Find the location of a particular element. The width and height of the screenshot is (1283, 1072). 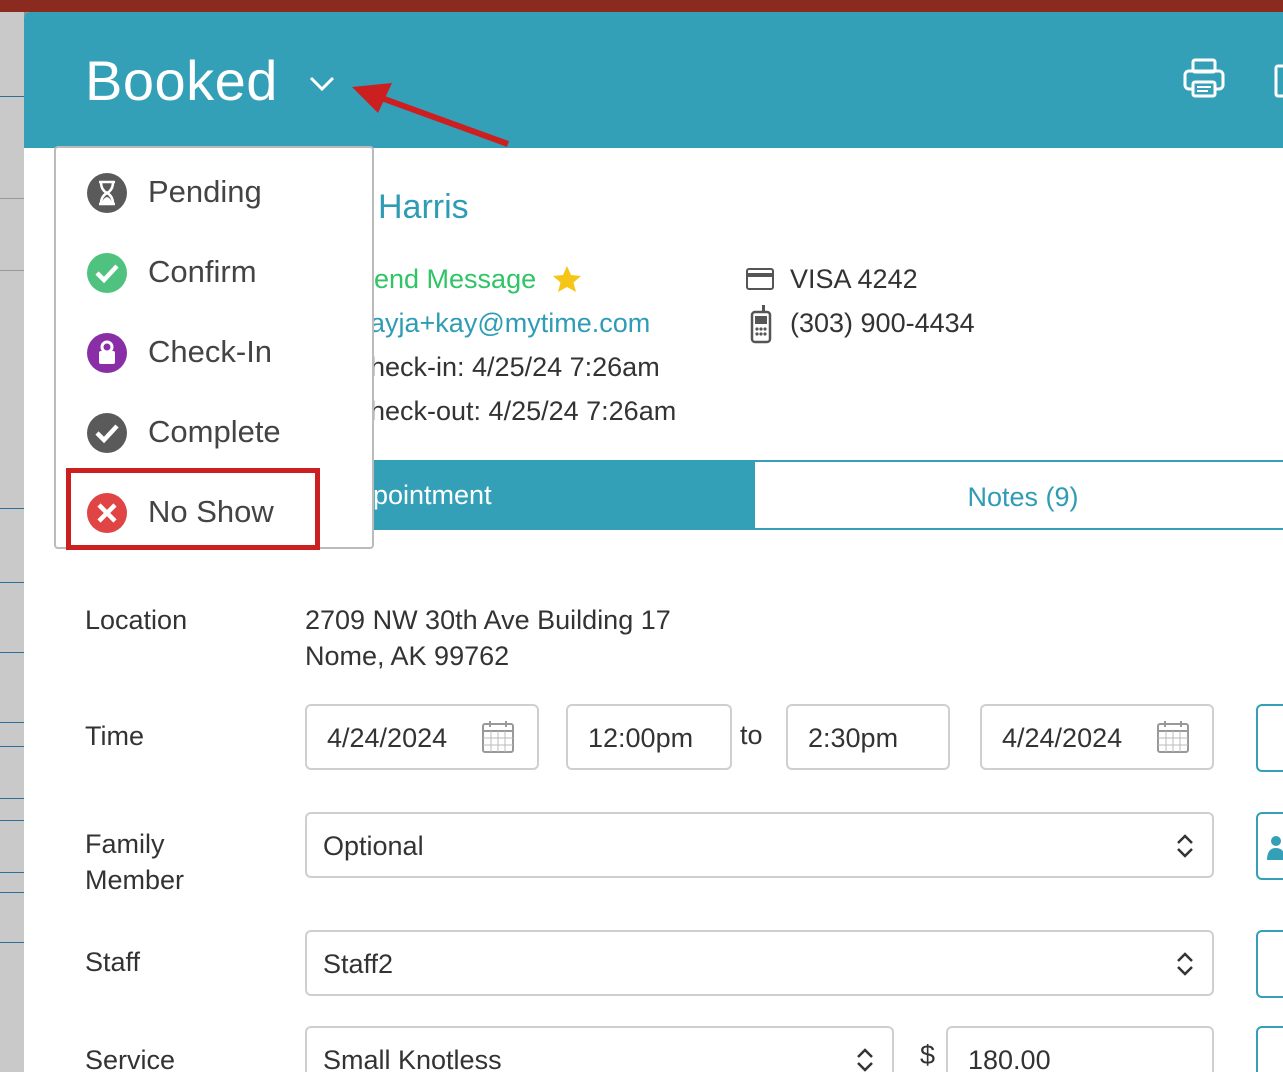

customer-email: ayja+kay@mytime.com is located at coordinates (510, 323).